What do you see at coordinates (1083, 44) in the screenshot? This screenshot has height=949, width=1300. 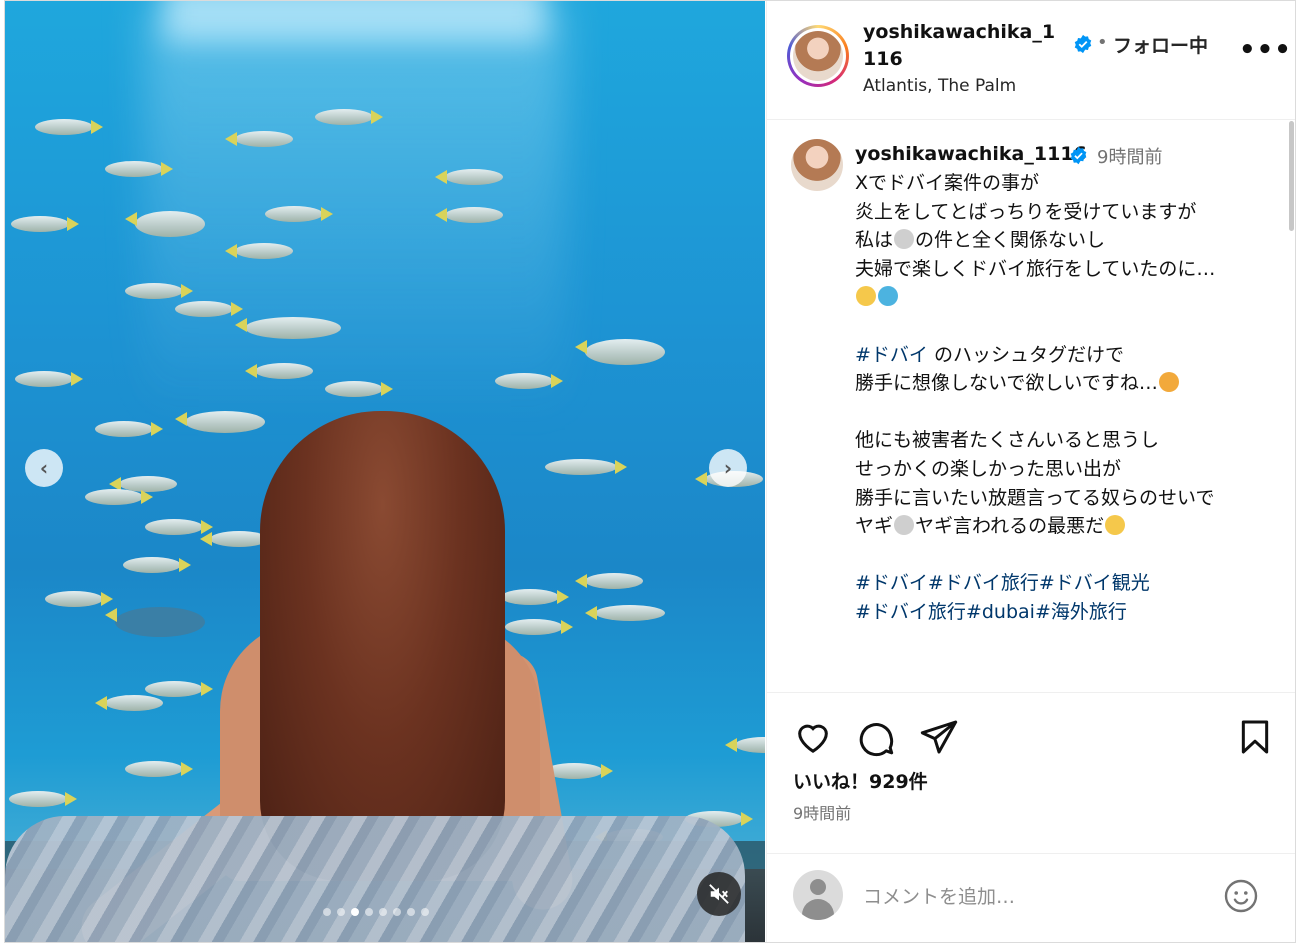 I see `verified-icon` at bounding box center [1083, 44].